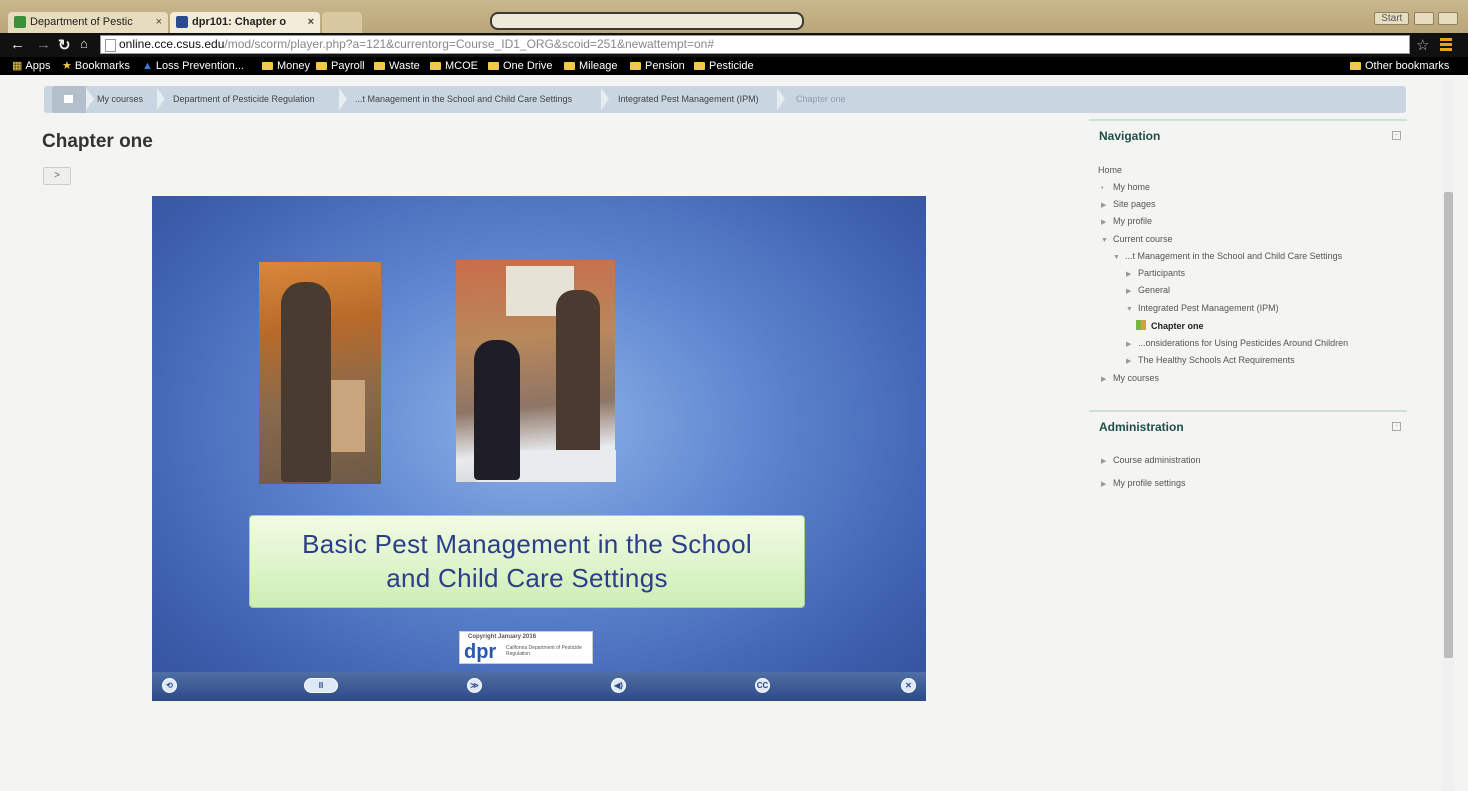 The width and height of the screenshot is (1468, 791). I want to click on breadcrumb-department: Department of Pesticide Regulation, so click(244, 99).